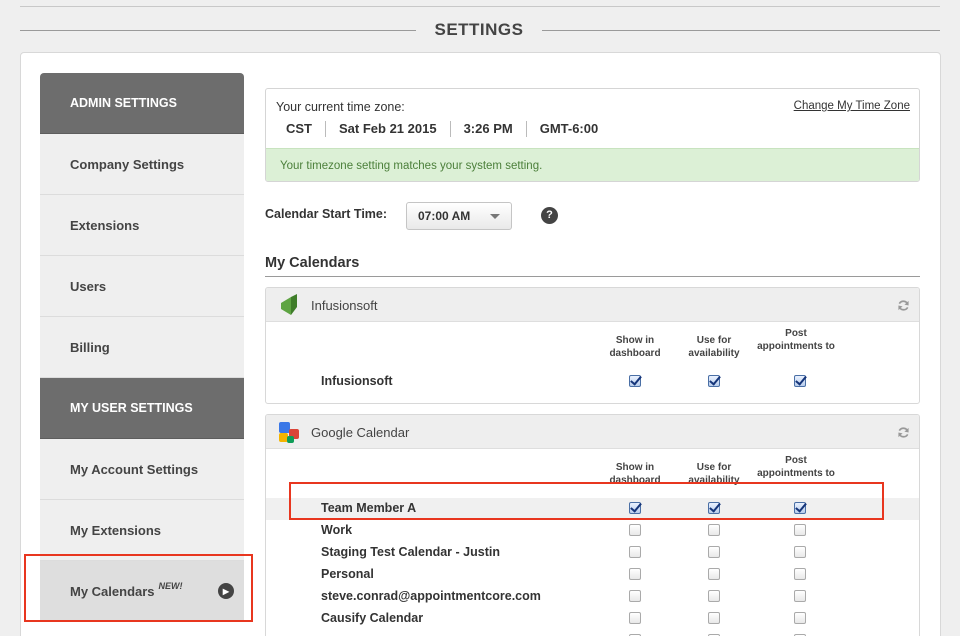  Describe the element at coordinates (105, 225) in the screenshot. I see `sidebar-item-label: Extensions` at that location.